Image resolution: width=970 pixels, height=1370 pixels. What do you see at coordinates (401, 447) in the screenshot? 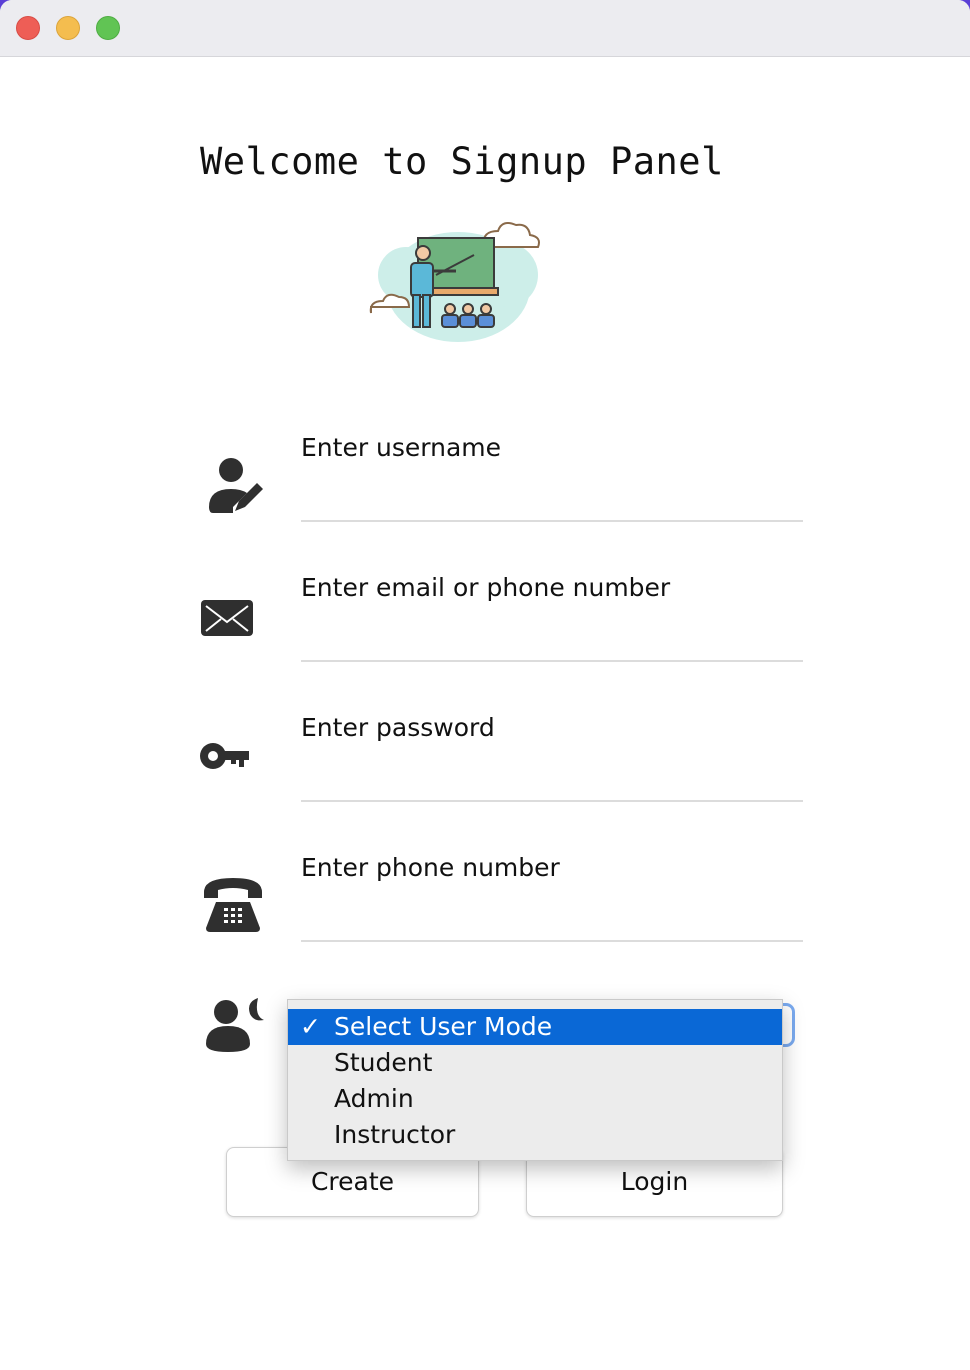
I see `username-label: Enter username` at bounding box center [401, 447].